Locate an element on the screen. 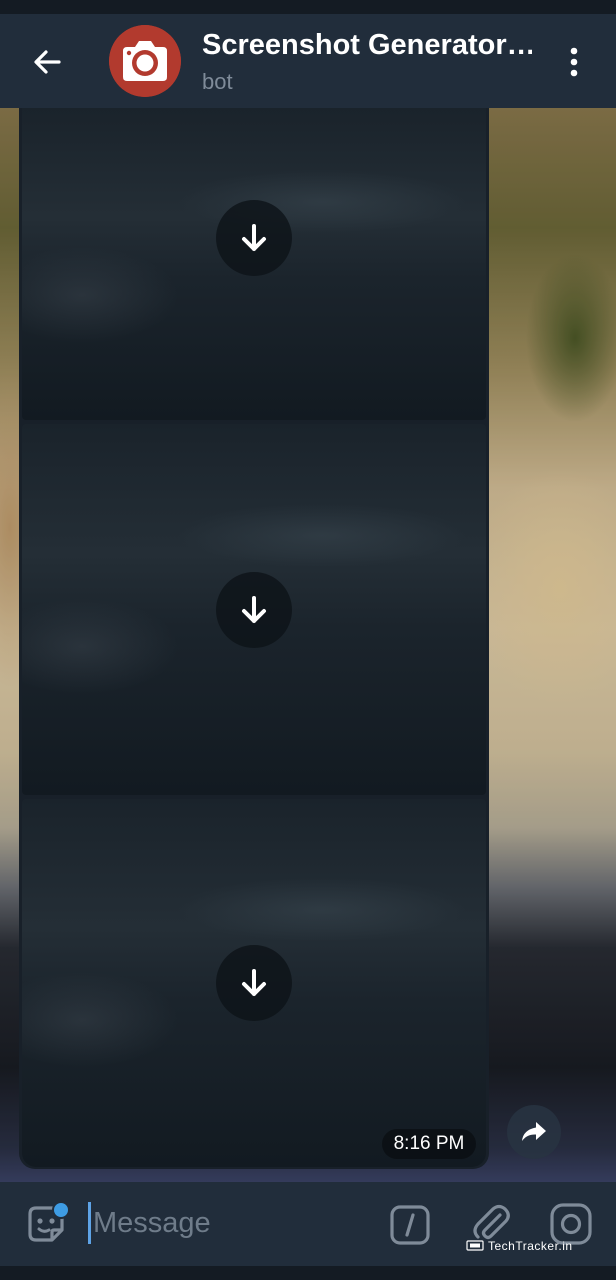  bot-commands-button is located at coordinates (410, 1225).